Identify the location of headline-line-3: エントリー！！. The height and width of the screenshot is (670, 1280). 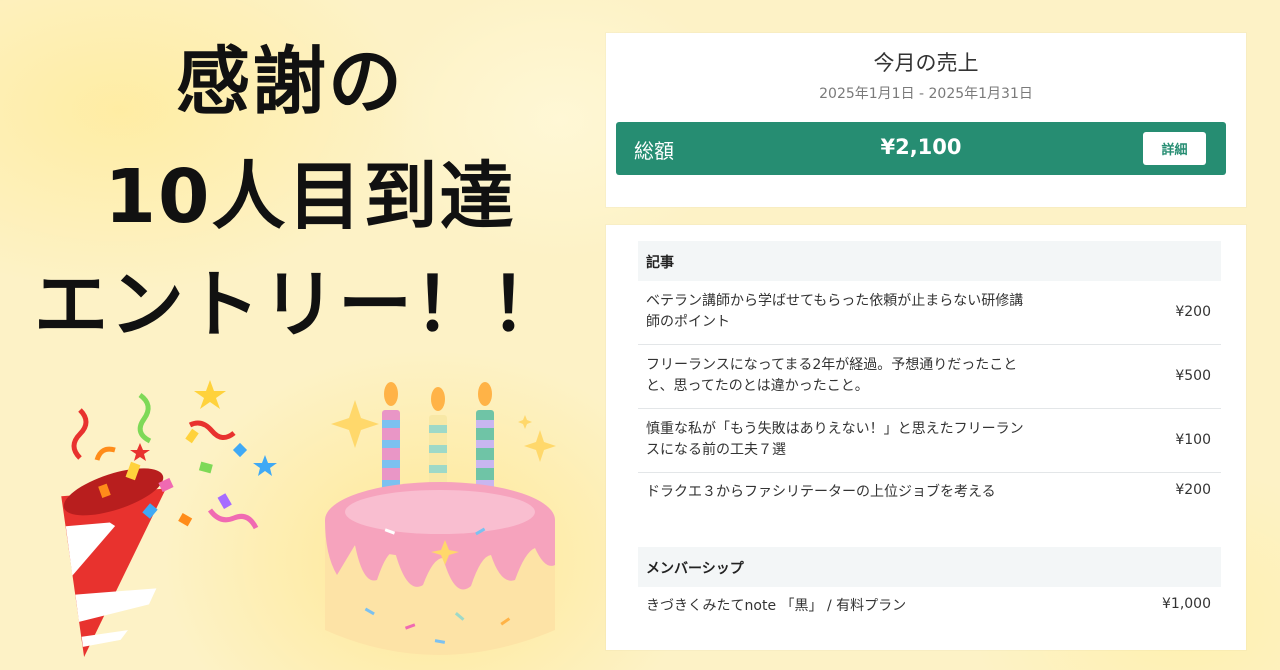
(300, 305).